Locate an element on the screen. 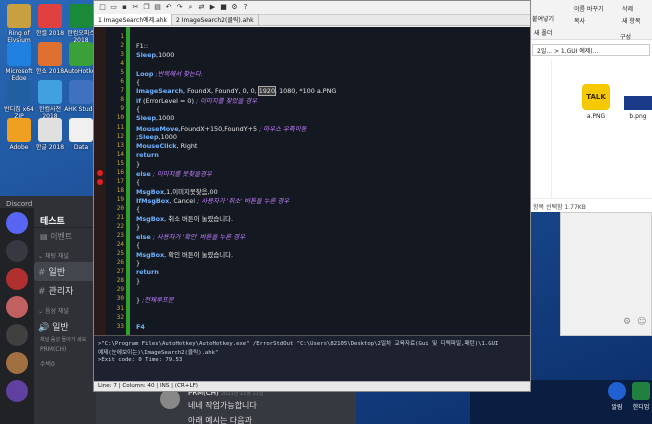 Image resolution: width=652 pixels, height=424 pixels. code-line: MsgBox,1,이미지못찾음,00 is located at coordinates (177, 191).